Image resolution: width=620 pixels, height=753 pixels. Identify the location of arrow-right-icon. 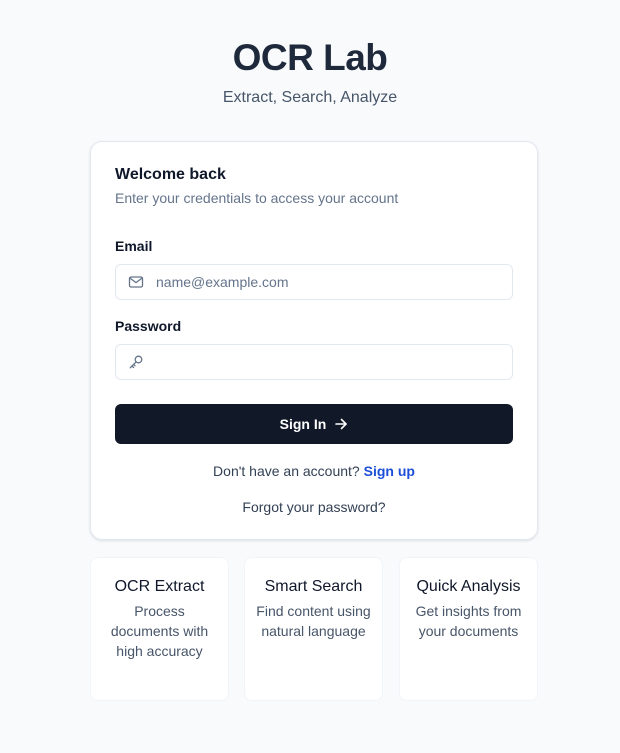
(341, 424).